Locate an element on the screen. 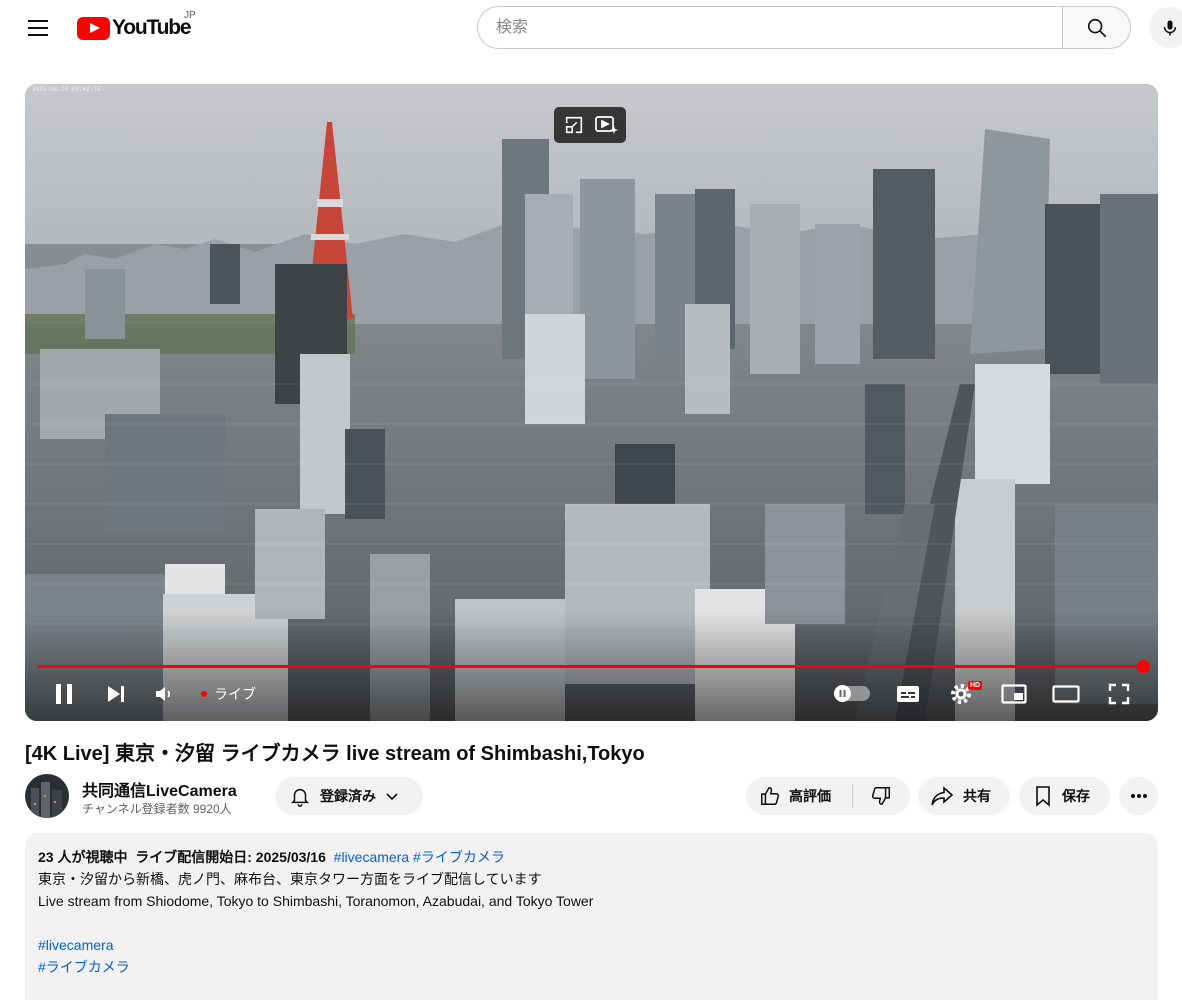  microphone-icon is located at coordinates (1169, 27).